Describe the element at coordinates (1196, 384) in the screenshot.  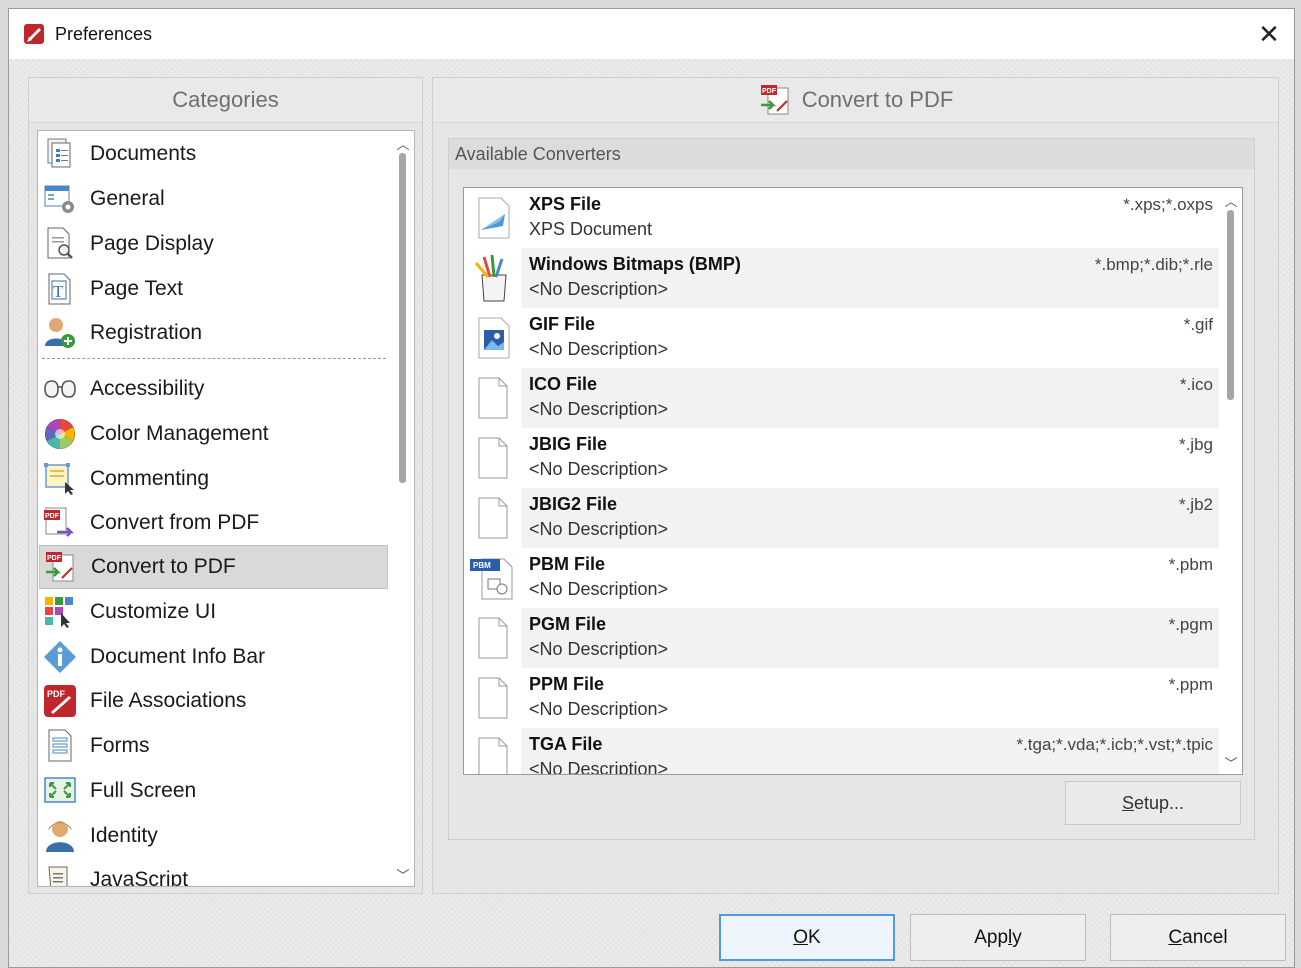
I see `converter-extensions: *.ico` at that location.